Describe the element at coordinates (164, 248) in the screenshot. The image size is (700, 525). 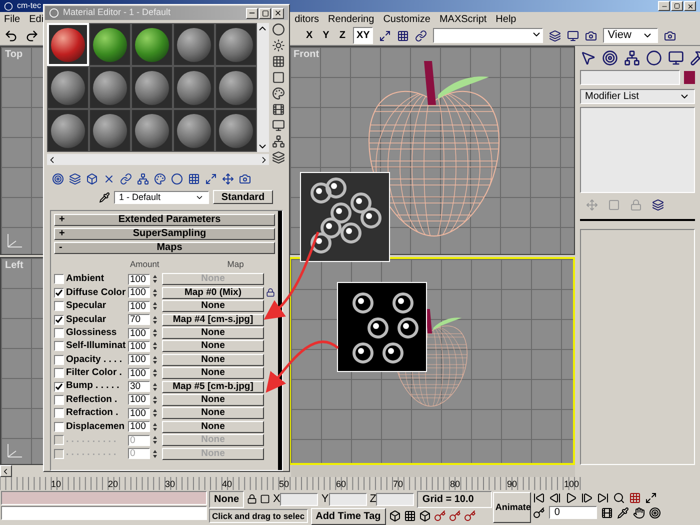
I see `rollout-header: - Maps` at that location.